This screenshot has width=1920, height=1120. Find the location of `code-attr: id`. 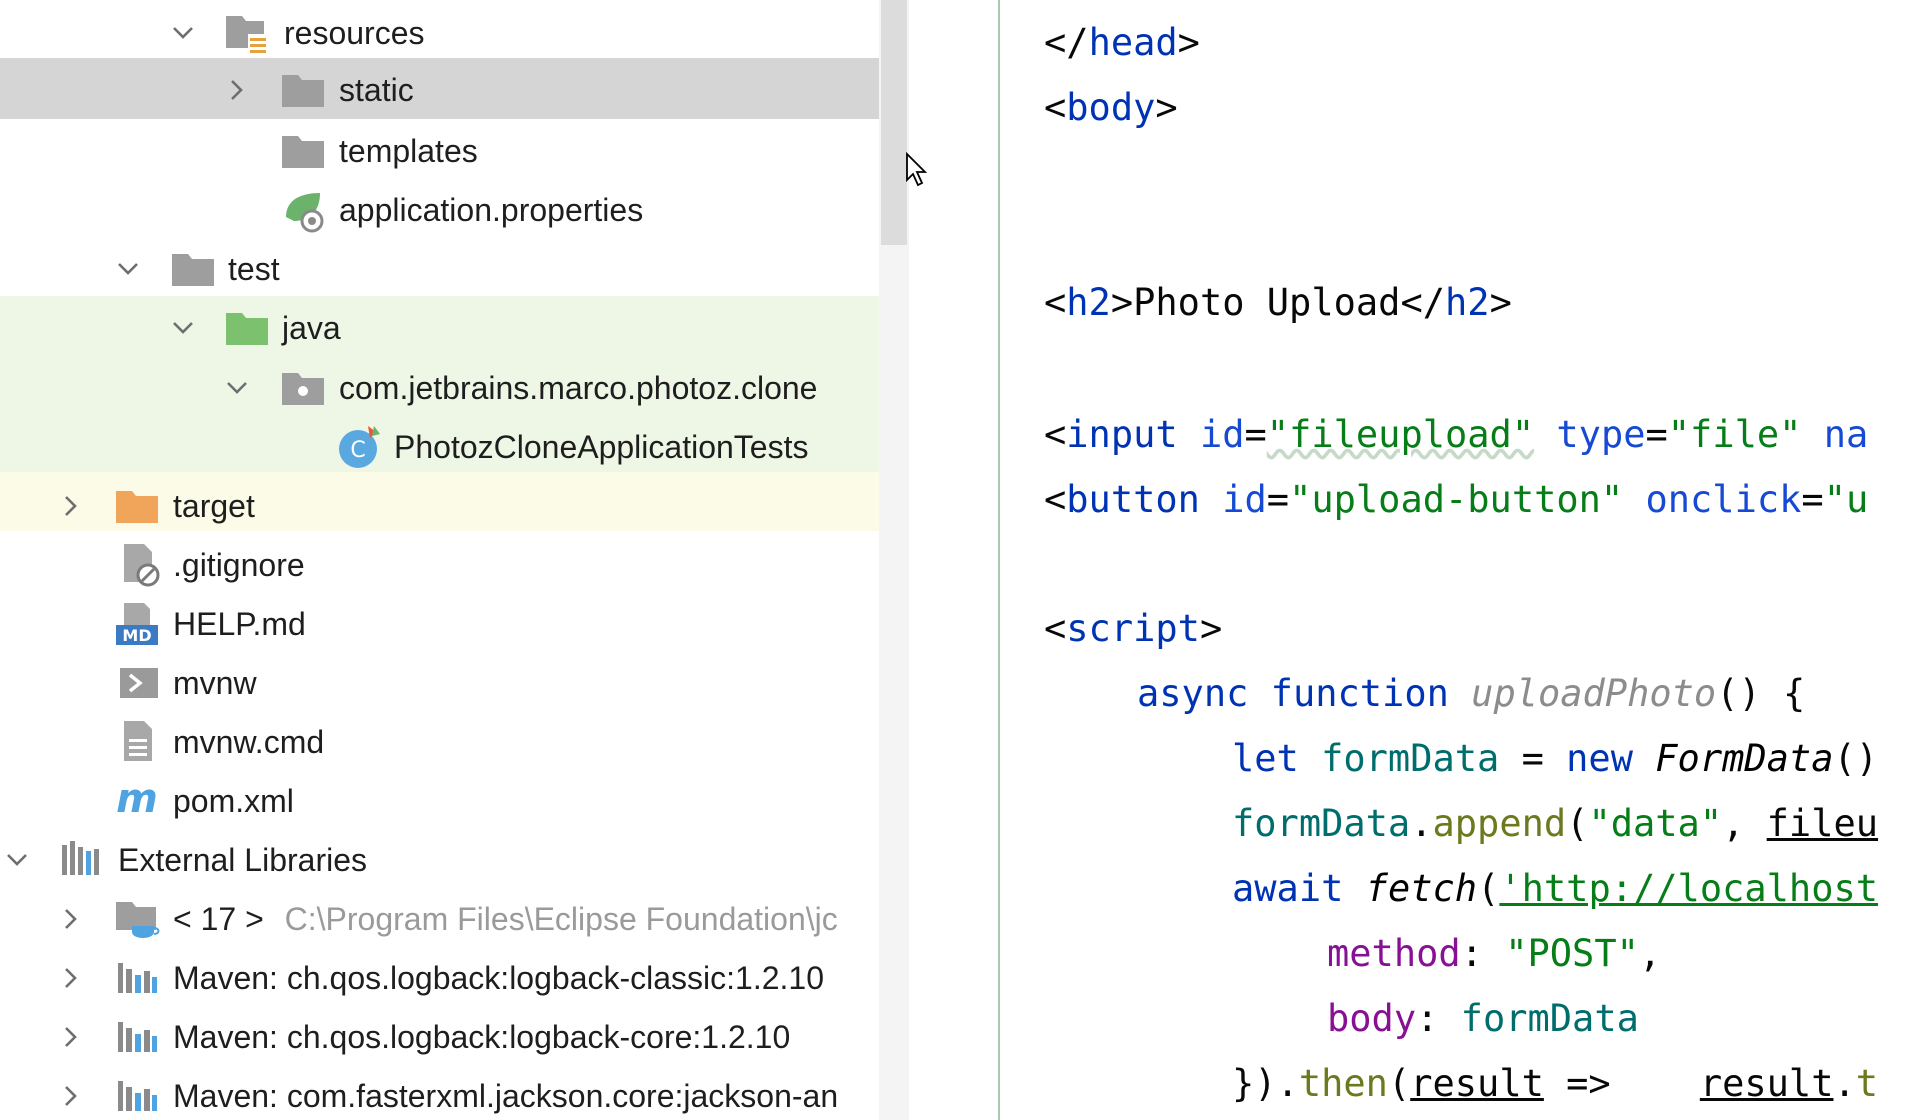

code-attr: id is located at coordinates (1222, 434).